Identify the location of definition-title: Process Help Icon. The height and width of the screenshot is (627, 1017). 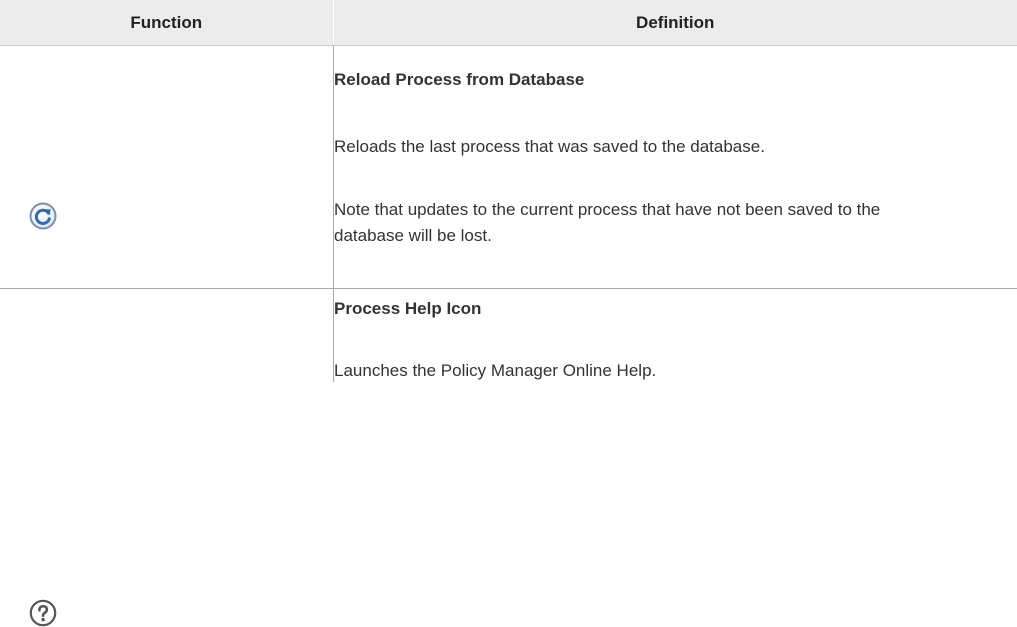
(408, 308).